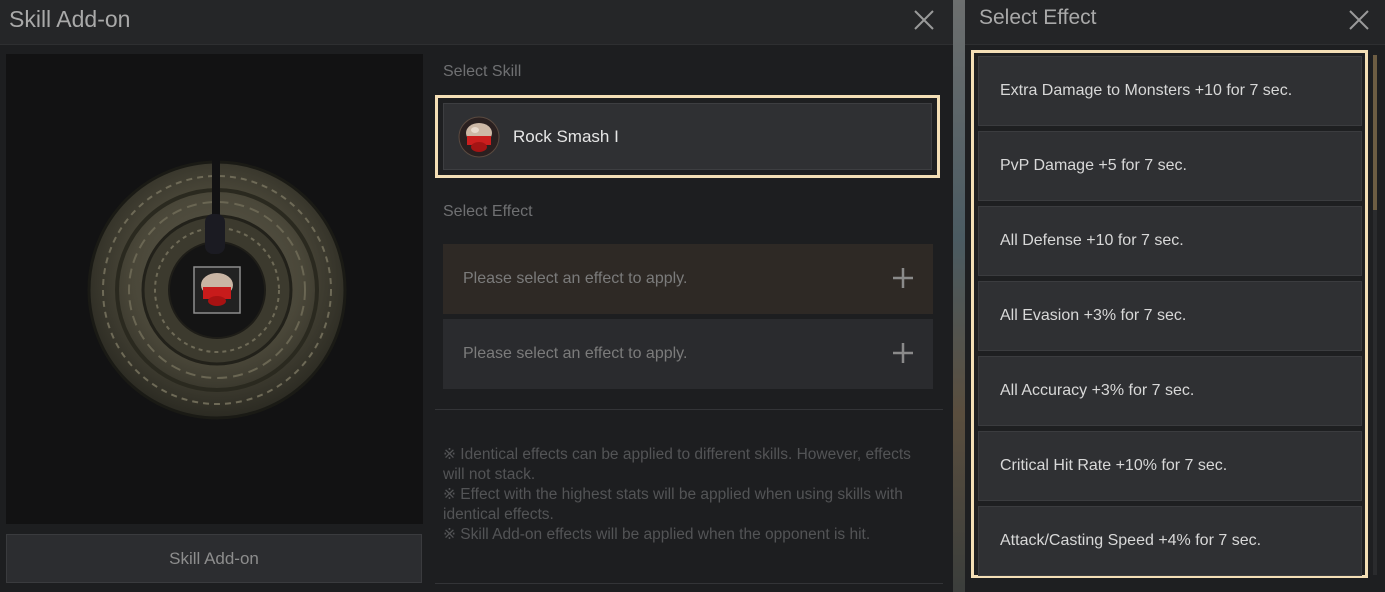 This screenshot has height=592, width=1385. What do you see at coordinates (1175, 22) in the screenshot?
I see `select-effect-titlebar: Select Effect` at bounding box center [1175, 22].